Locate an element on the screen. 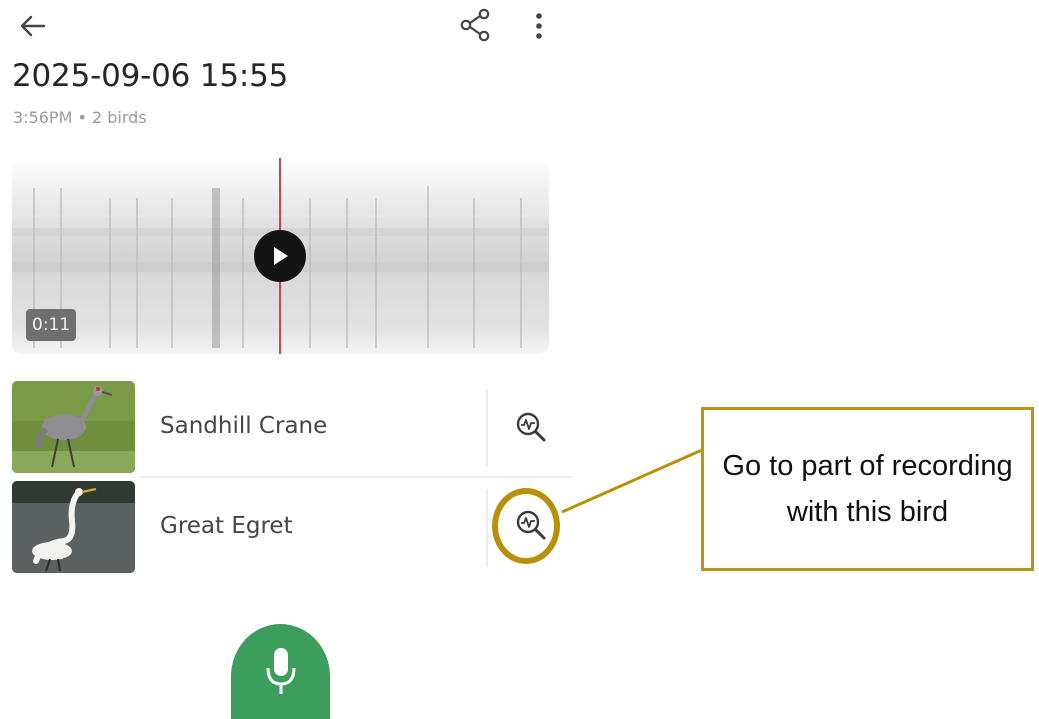  bird-row-great-egret: Great Egret is located at coordinates (292, 527).